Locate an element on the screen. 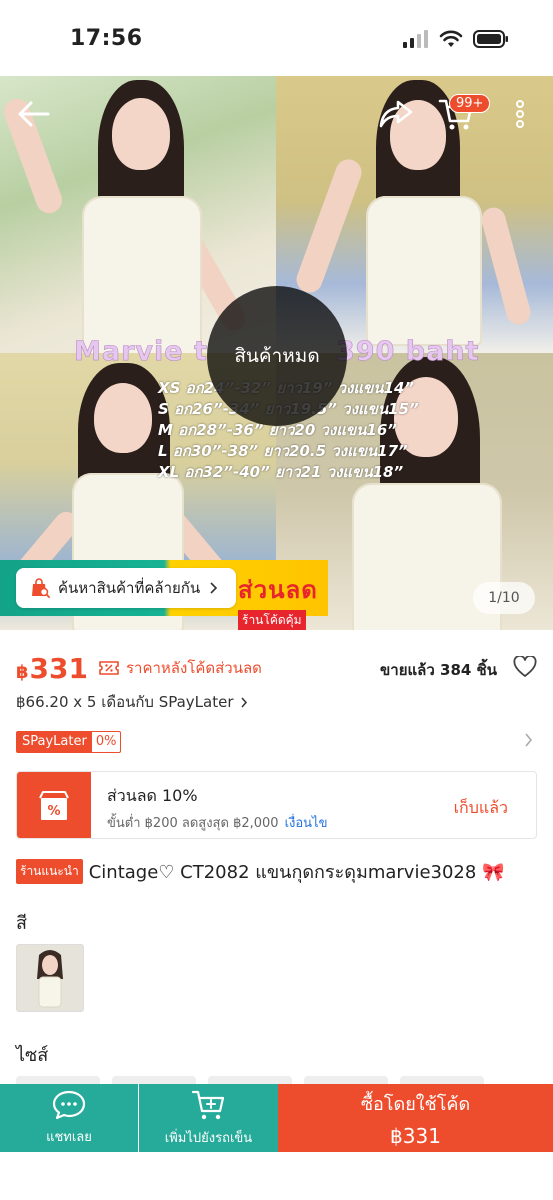 Image resolution: width=553 pixels, height=1200 pixels. buy-with-voucher-button: ซื้อโดยใช้โค้ด ฿331 is located at coordinates (415, 1118).